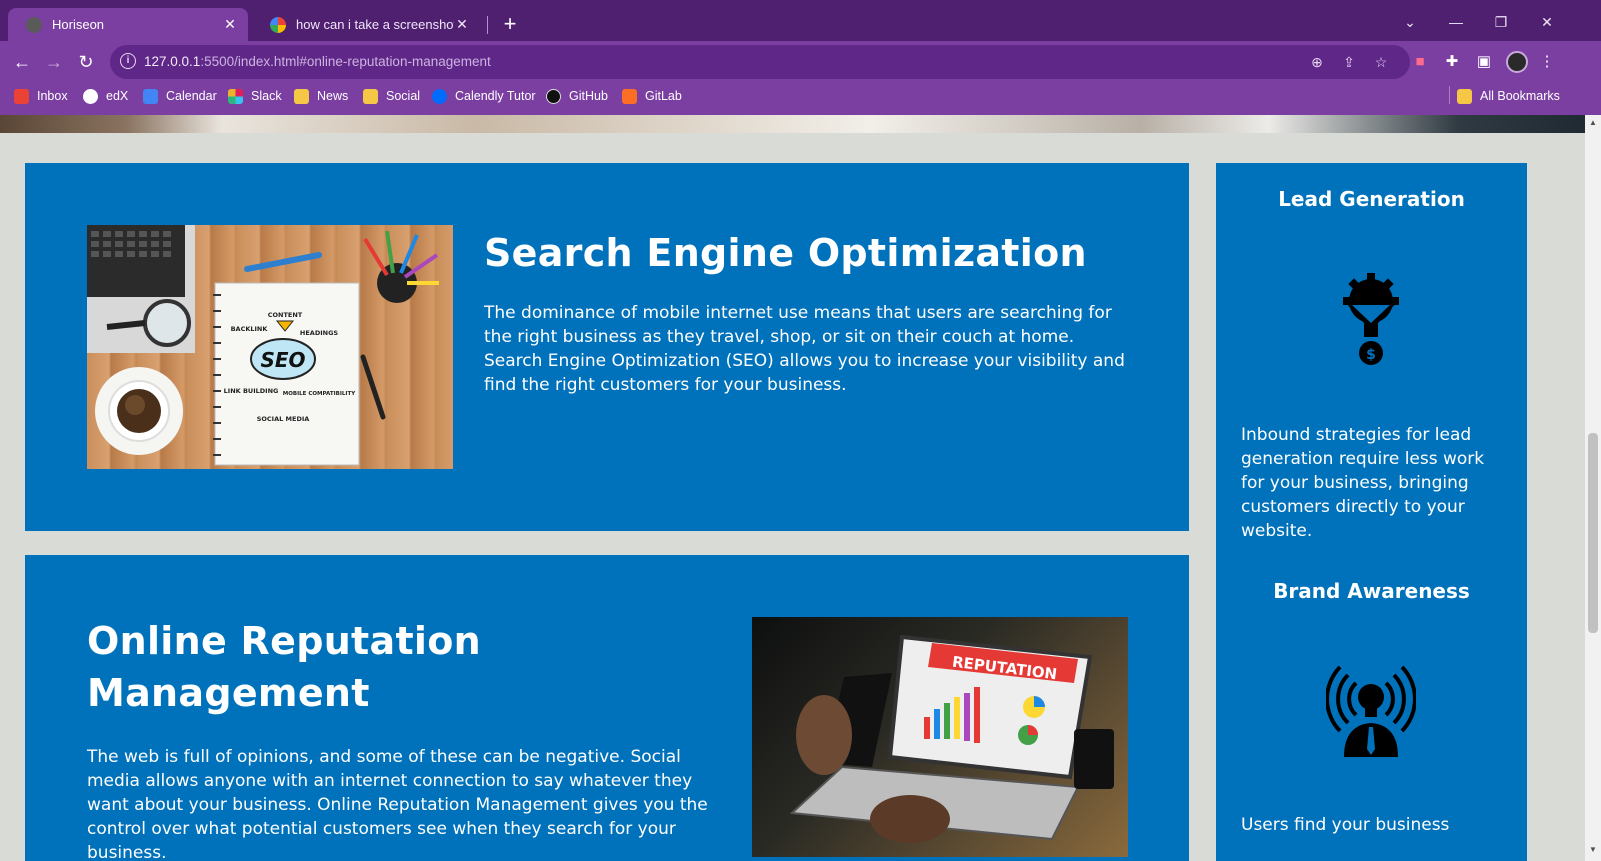  I want to click on bookmark-label: Inbox, so click(52, 96).